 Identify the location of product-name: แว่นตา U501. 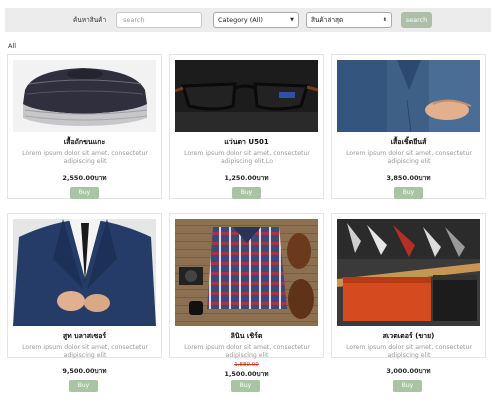
(246, 142).